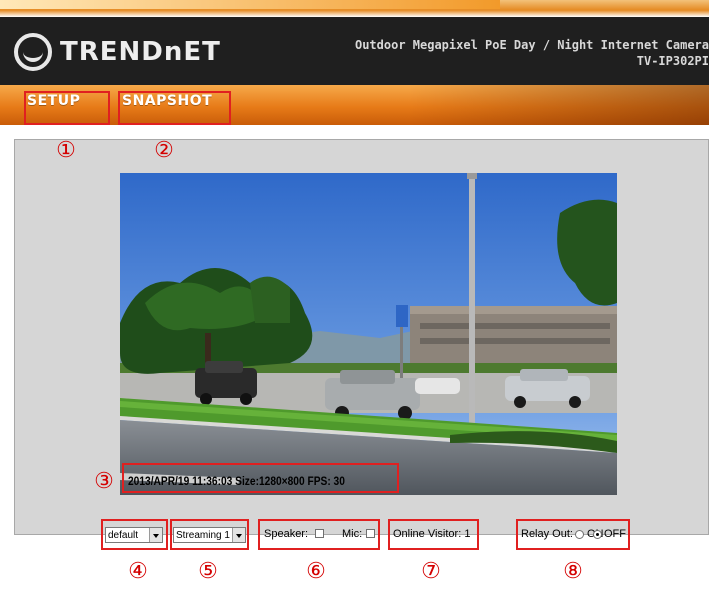 The height and width of the screenshot is (590, 709). What do you see at coordinates (573, 534) in the screenshot?
I see `callout-box-relay` at bounding box center [573, 534].